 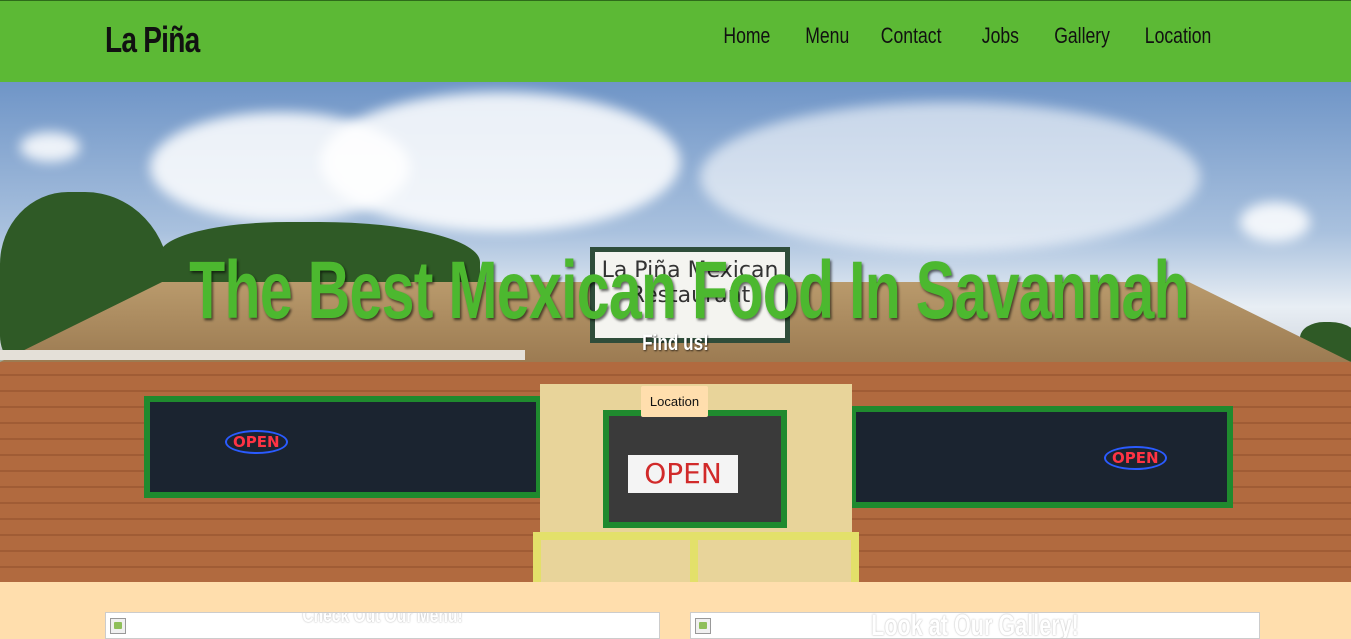 I want to click on menu-card-title: Check Out Our Menu!, so click(x=382, y=619).